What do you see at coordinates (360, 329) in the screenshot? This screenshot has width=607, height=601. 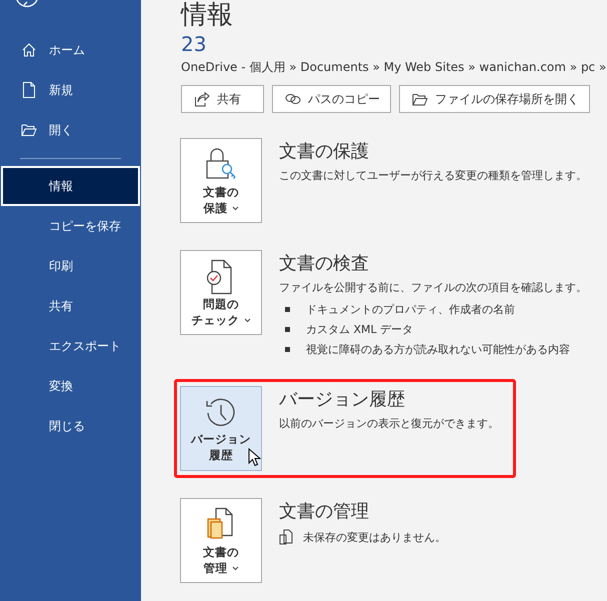 I see `bullet-text: カスタム XML データ` at bounding box center [360, 329].